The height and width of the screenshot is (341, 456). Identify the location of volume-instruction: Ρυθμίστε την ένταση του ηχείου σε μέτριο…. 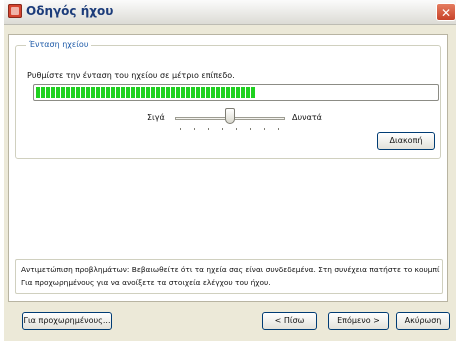
(131, 75).